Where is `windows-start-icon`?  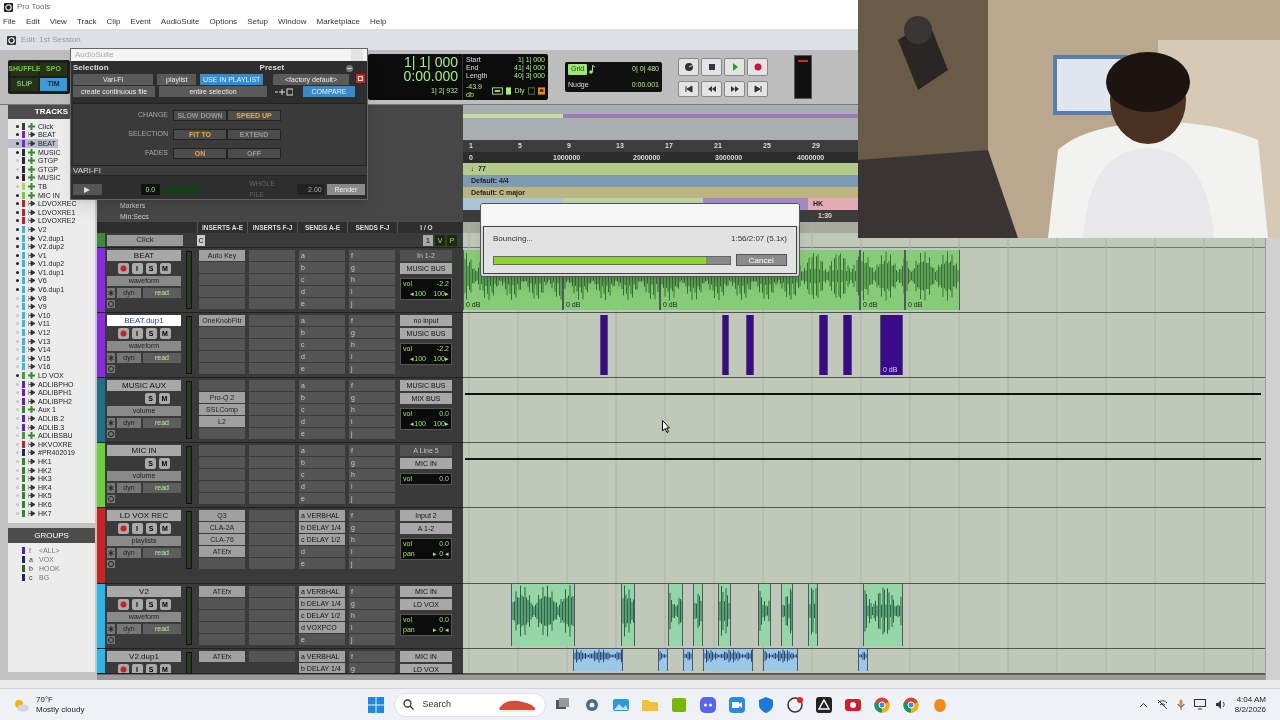
windows-start-icon is located at coordinates (376, 704).